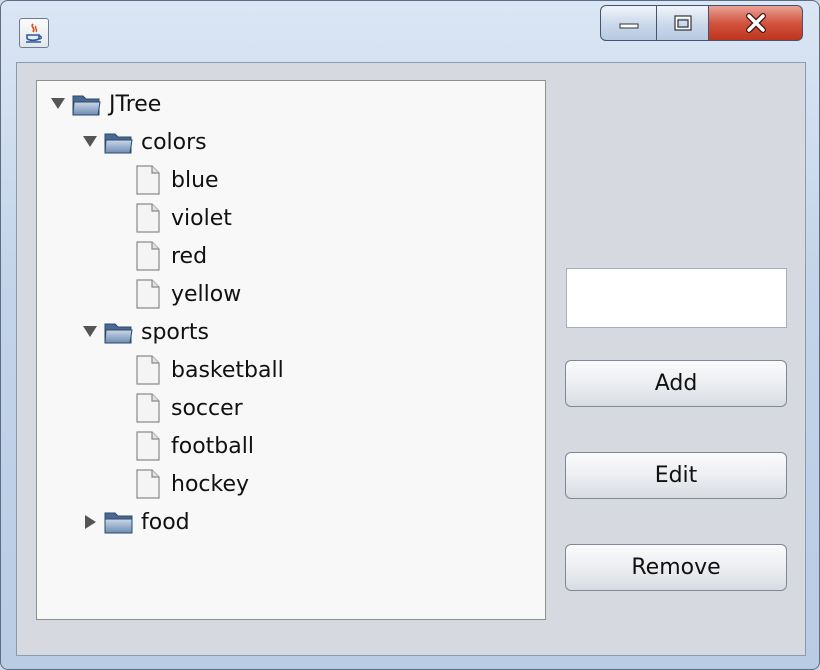 The width and height of the screenshot is (820, 670). Describe the element at coordinates (195, 180) in the screenshot. I see `tree-node-label: blue` at that location.